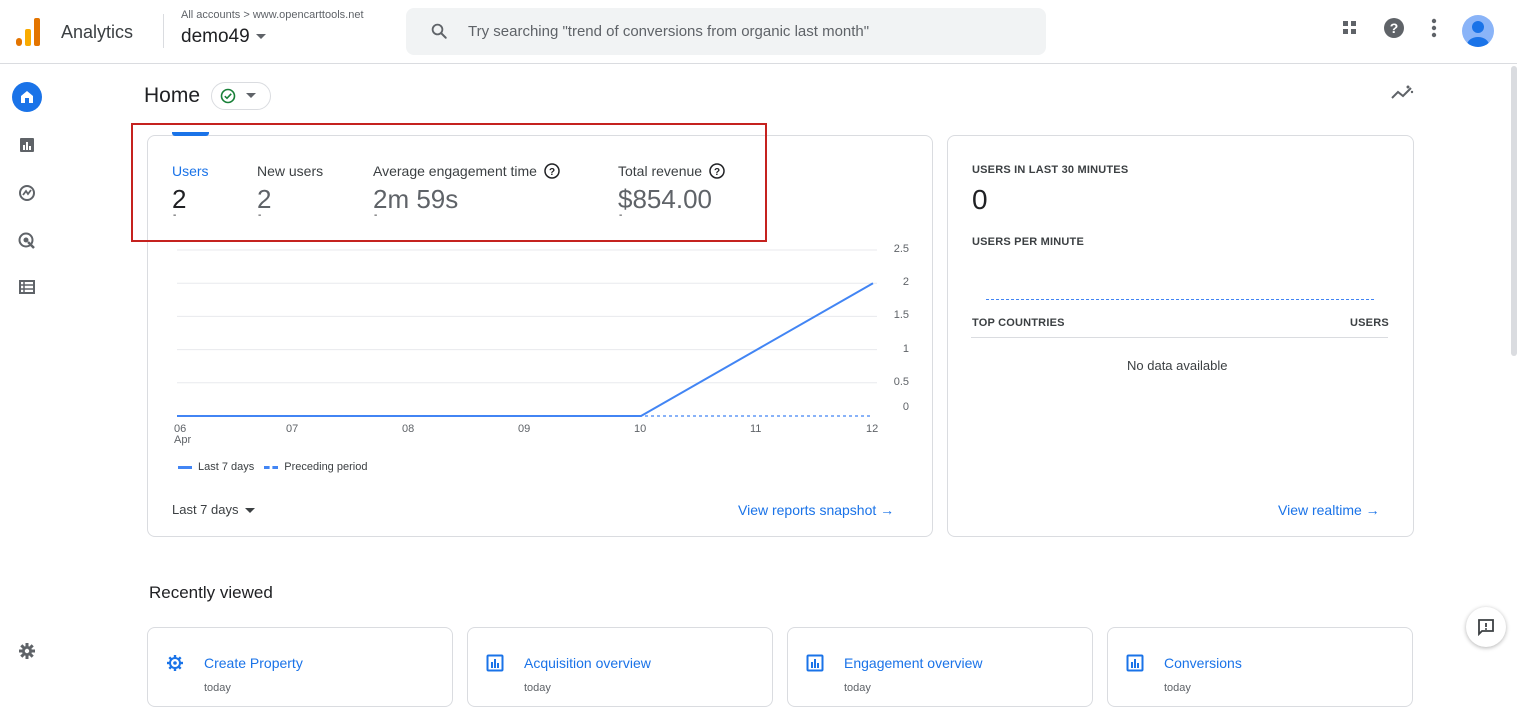  Describe the element at coordinates (905, 407) in the screenshot. I see `y-tick-label: 0` at that location.